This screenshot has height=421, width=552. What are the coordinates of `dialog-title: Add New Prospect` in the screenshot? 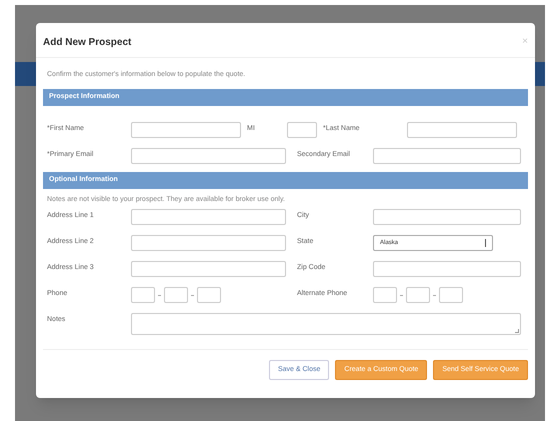 It's located at (87, 43).